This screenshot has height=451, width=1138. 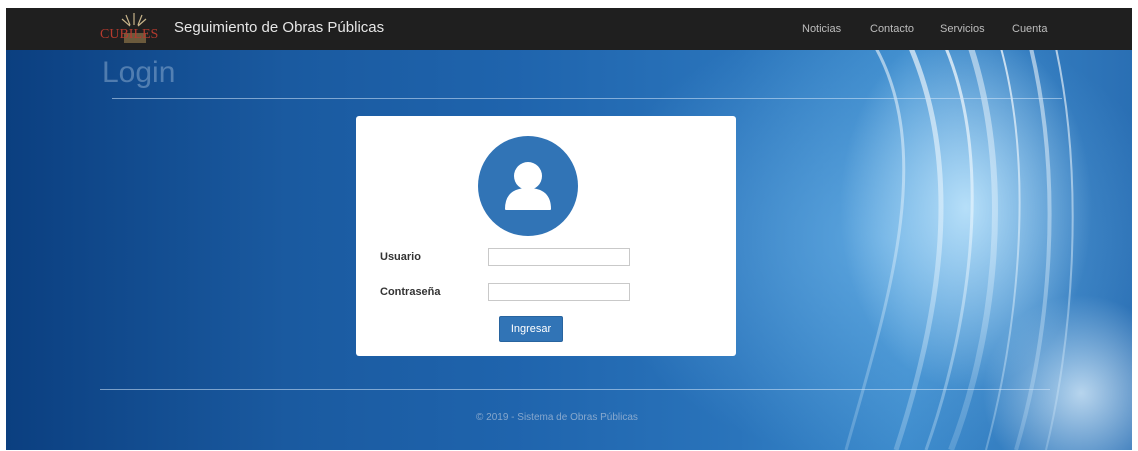 I want to click on username-input, so click(x=559, y=257).